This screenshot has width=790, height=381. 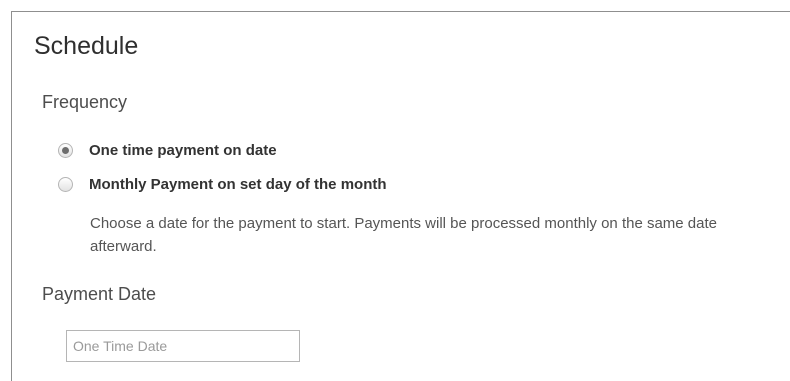 I want to click on schedule-title: Schedule, so click(x=86, y=46).